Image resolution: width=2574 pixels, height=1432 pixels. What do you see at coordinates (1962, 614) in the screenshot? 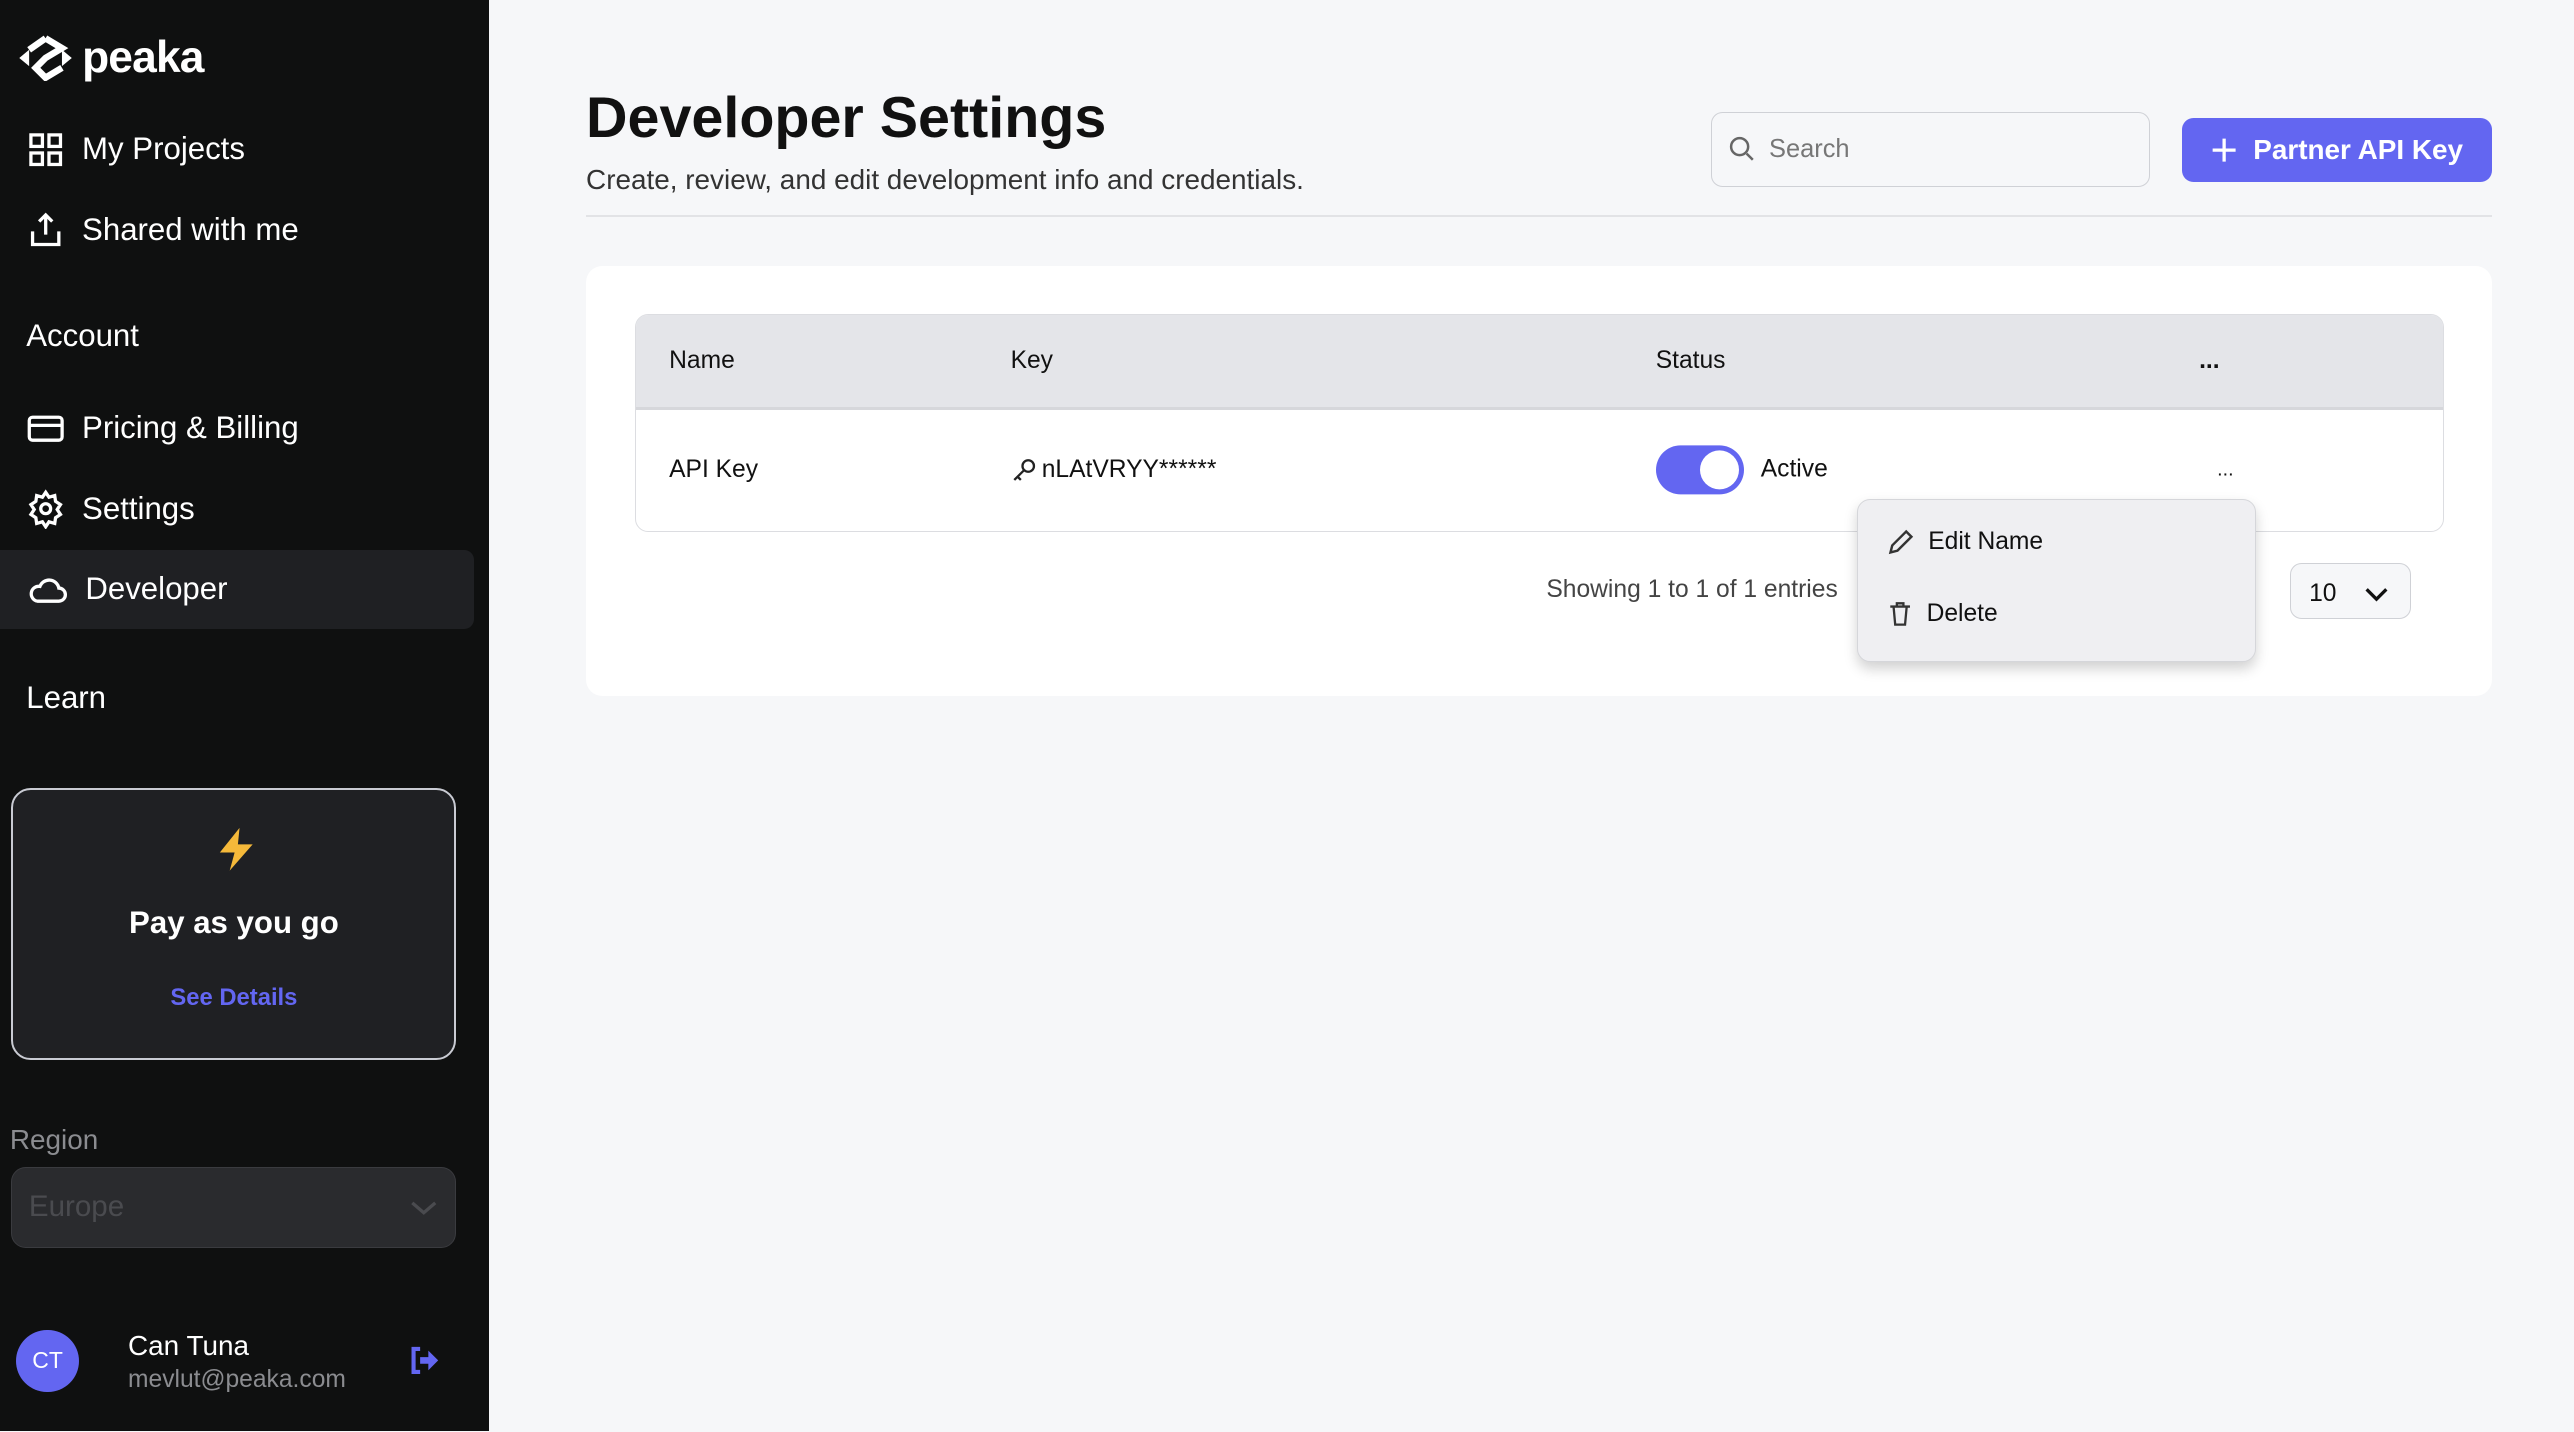
I see `menu-item-label: Delete` at bounding box center [1962, 614].